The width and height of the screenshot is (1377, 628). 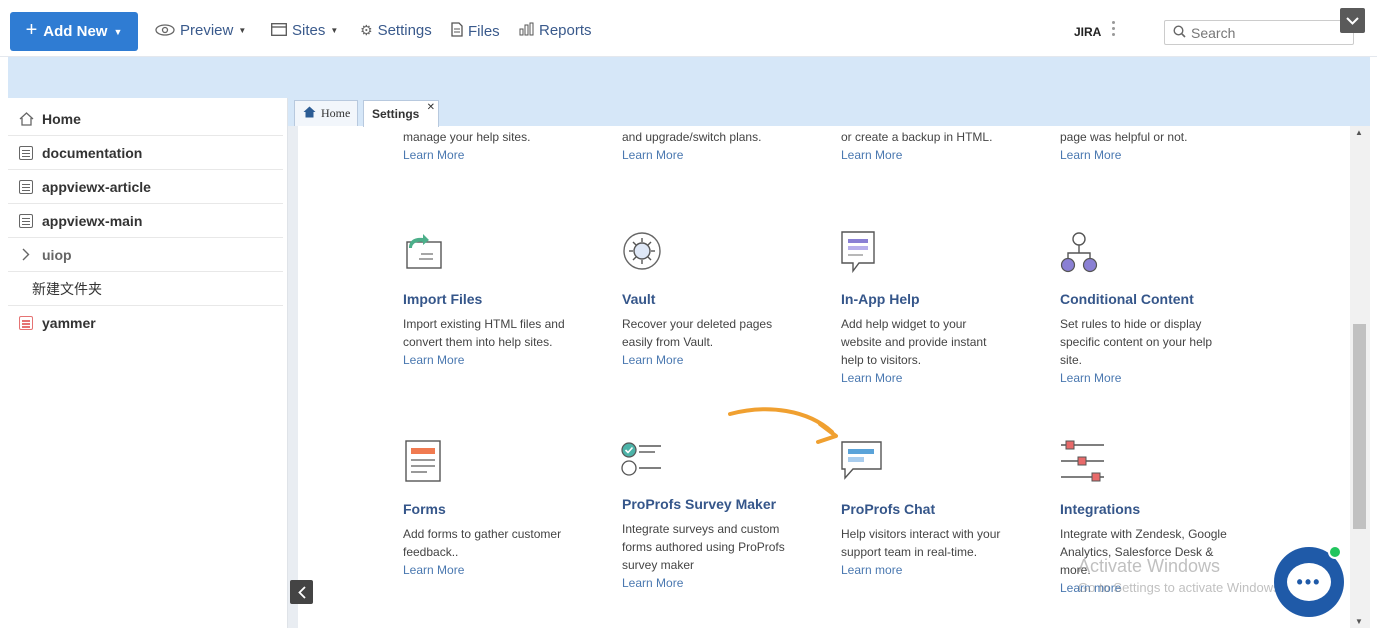 I want to click on files-label: Files, so click(x=484, y=31).